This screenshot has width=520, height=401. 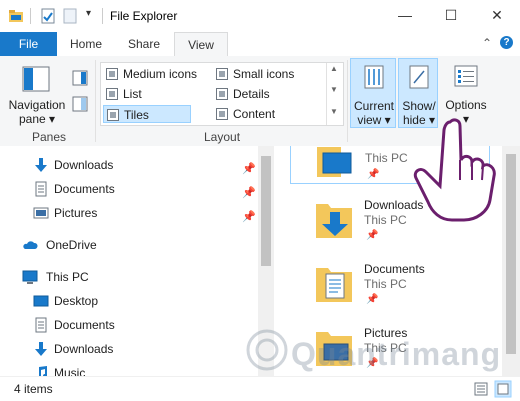 What do you see at coordinates (67, 277) in the screenshot?
I see `nav-item-label: This PC` at bounding box center [67, 277].